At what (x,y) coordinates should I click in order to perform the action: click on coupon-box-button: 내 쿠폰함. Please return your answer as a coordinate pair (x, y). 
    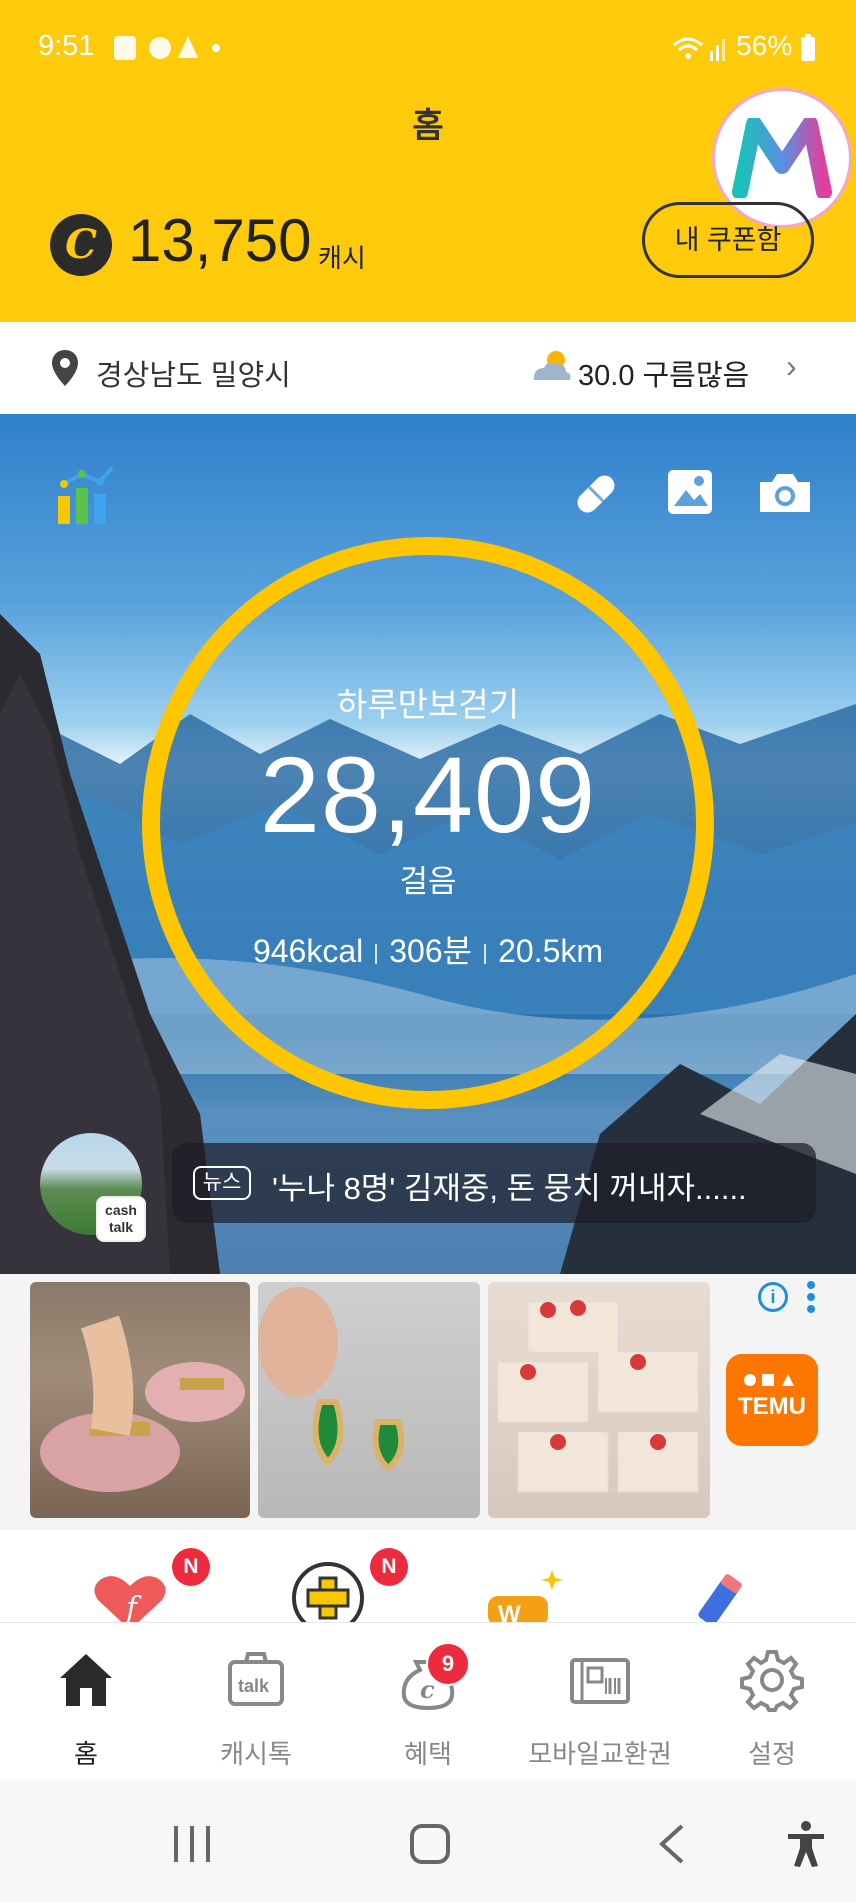
    Looking at the image, I should click on (728, 240).